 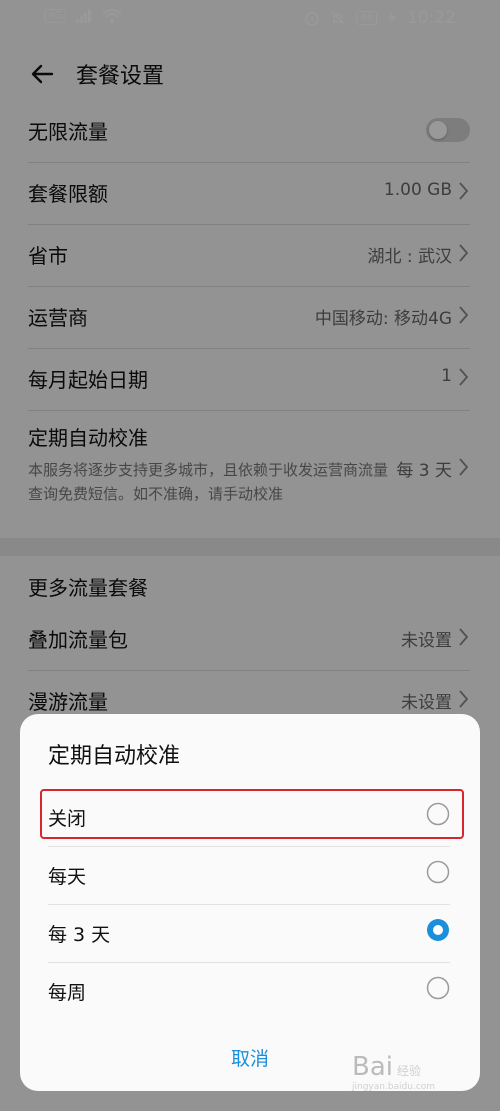 I want to click on option-every-3-days-label: 每 3 天, so click(x=79, y=935).